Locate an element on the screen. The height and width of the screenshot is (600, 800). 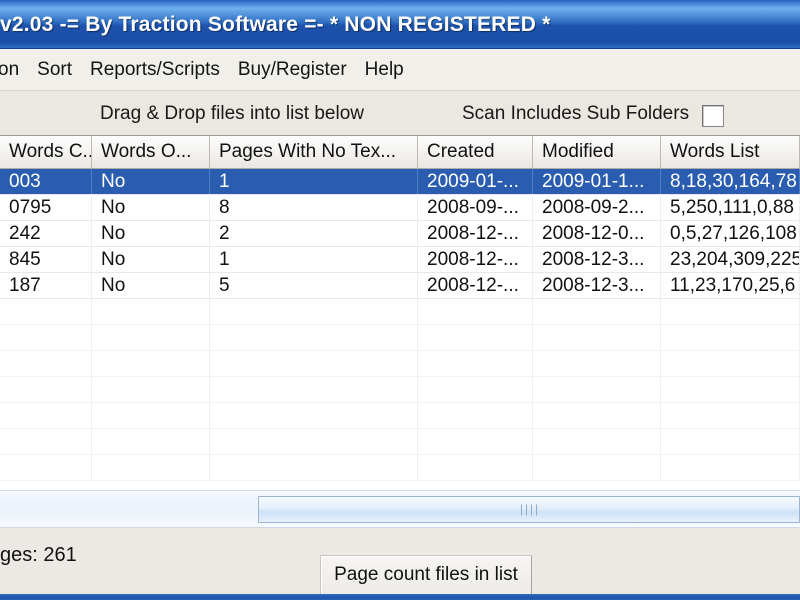
column-header-words-list: Words List is located at coordinates (730, 152).